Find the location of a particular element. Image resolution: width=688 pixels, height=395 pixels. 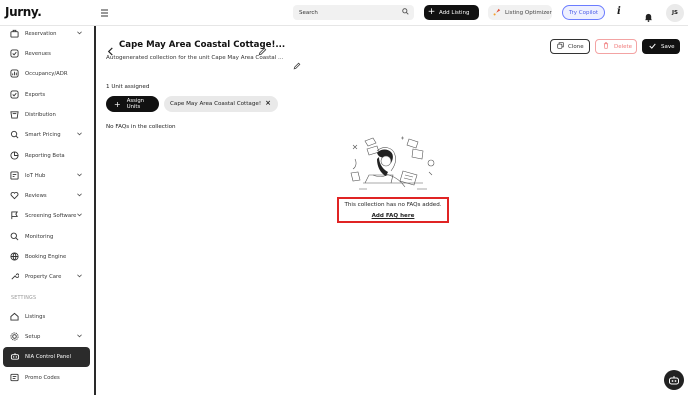

suitcase-icon is located at coordinates (15, 34).